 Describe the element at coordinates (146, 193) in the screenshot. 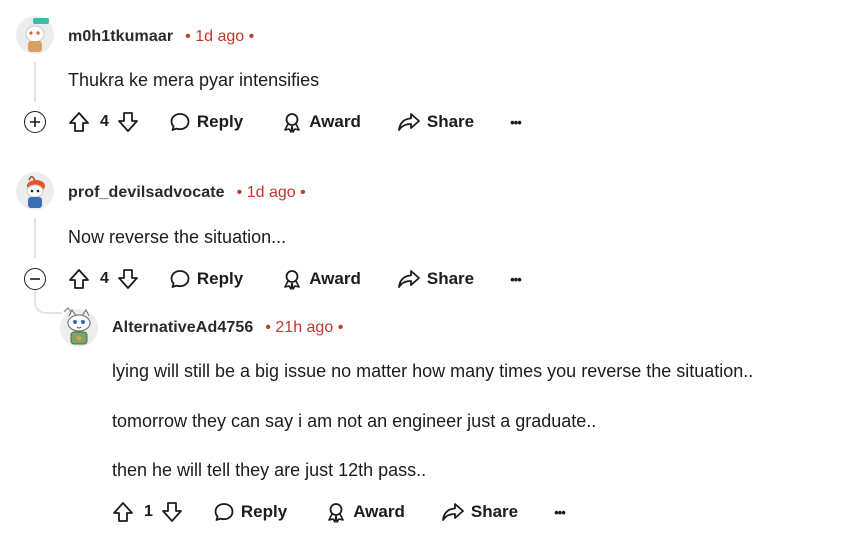

I see `comment-author: prof_devilsadvocate` at that location.